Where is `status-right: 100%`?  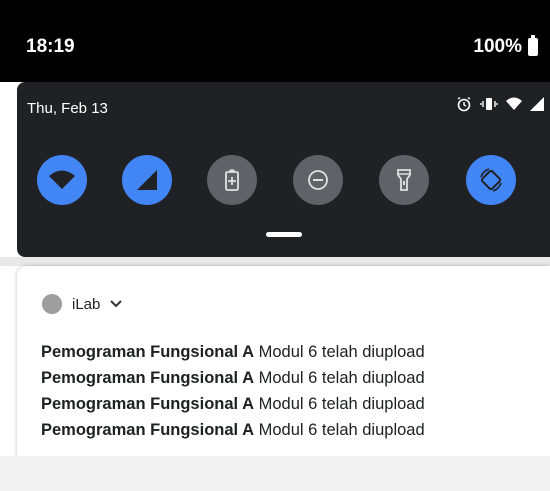
status-right: 100% is located at coordinates (505, 46).